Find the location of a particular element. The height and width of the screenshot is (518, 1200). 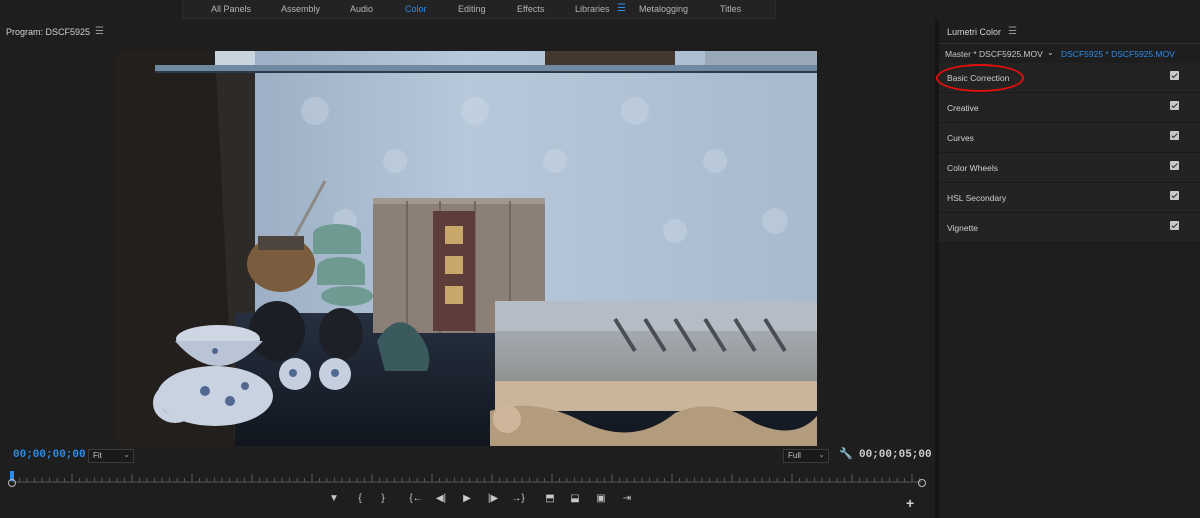

resolution-label: Full is located at coordinates (794, 455).